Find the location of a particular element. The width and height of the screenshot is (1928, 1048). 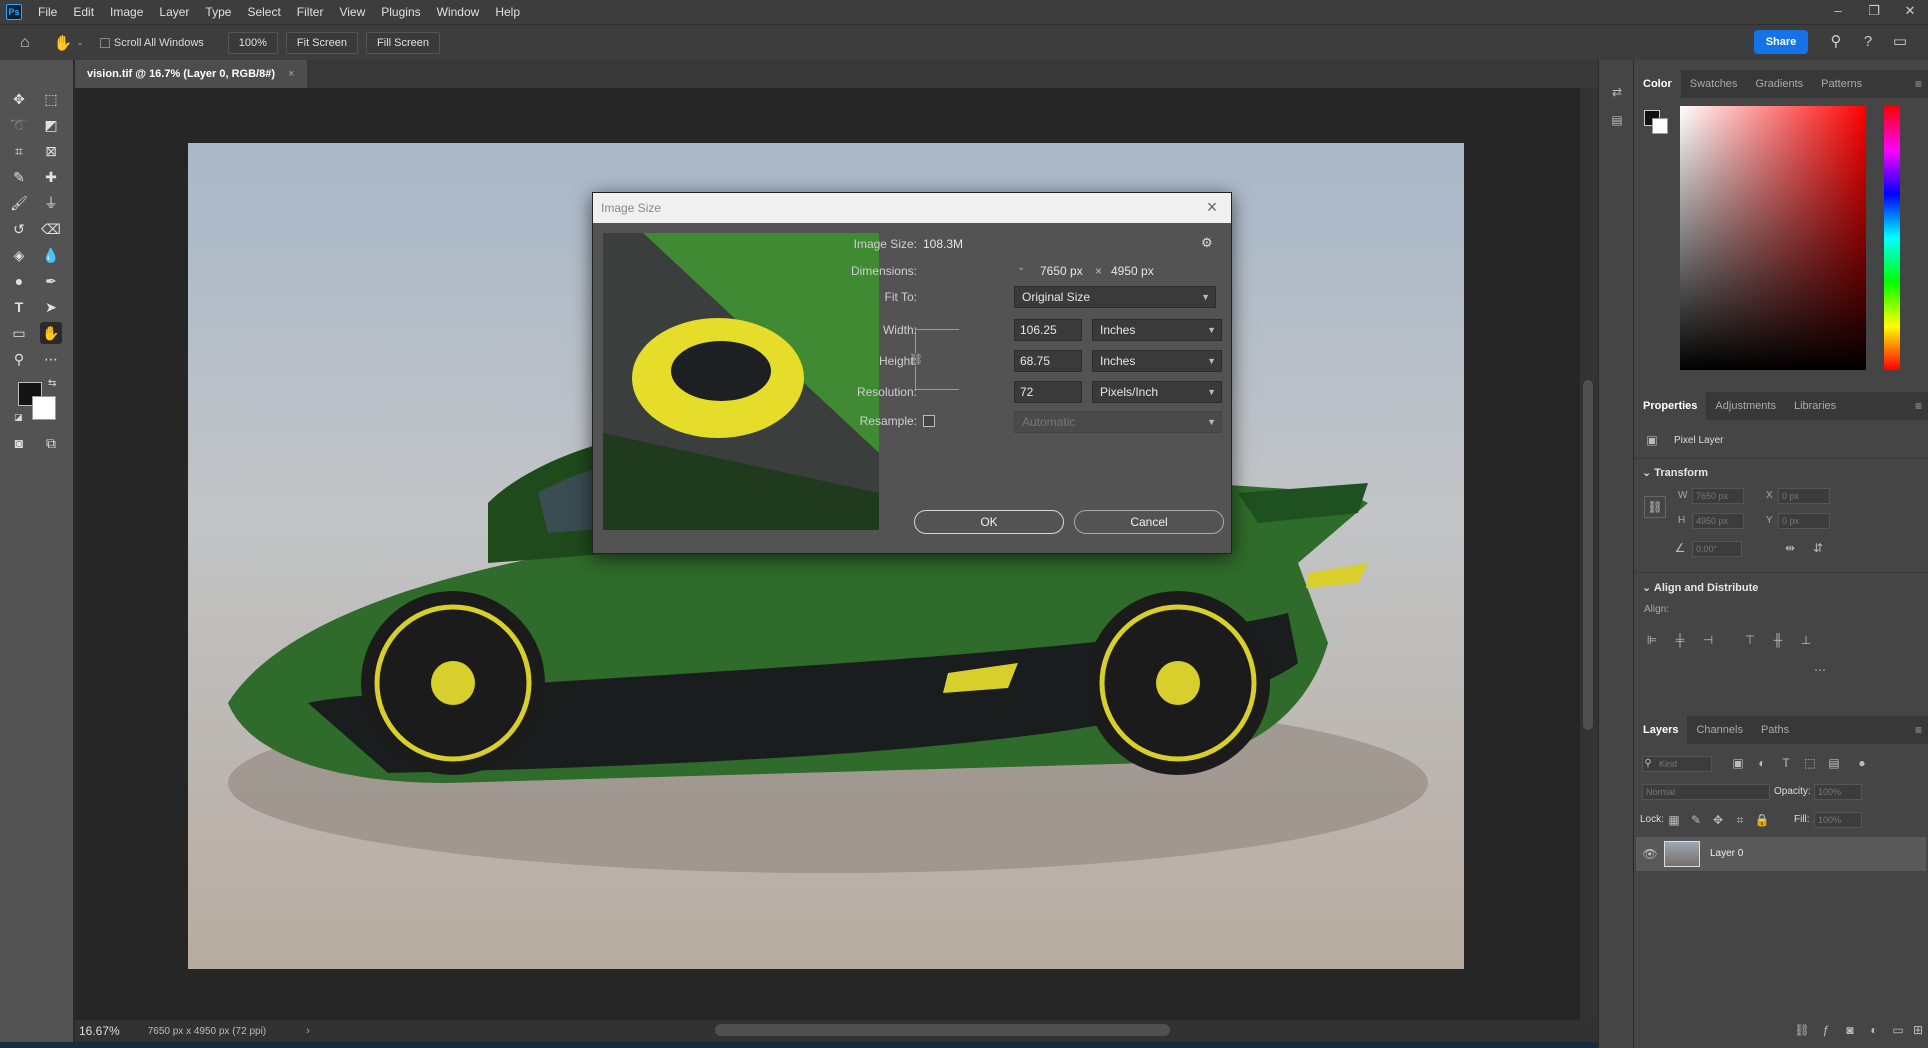

lock-position-icon: ✥ is located at coordinates (1718, 820).